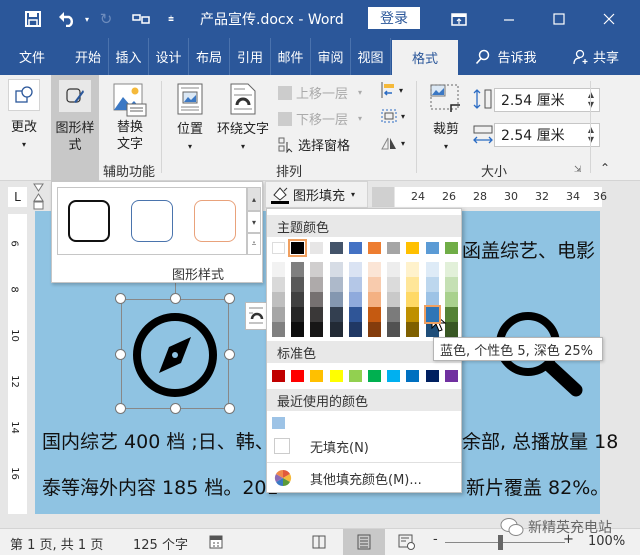 The height and width of the screenshot is (555, 640). What do you see at coordinates (425, 57) in the screenshot?
I see `tab-format: 格式` at bounding box center [425, 57].